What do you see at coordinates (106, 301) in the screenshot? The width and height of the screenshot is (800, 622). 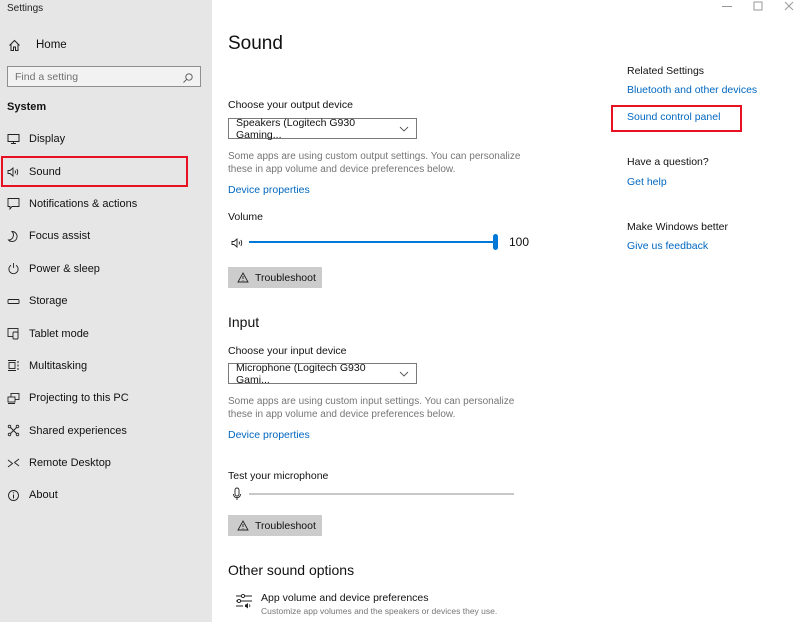 I see `sidebar-item-storage: Storage` at bounding box center [106, 301].